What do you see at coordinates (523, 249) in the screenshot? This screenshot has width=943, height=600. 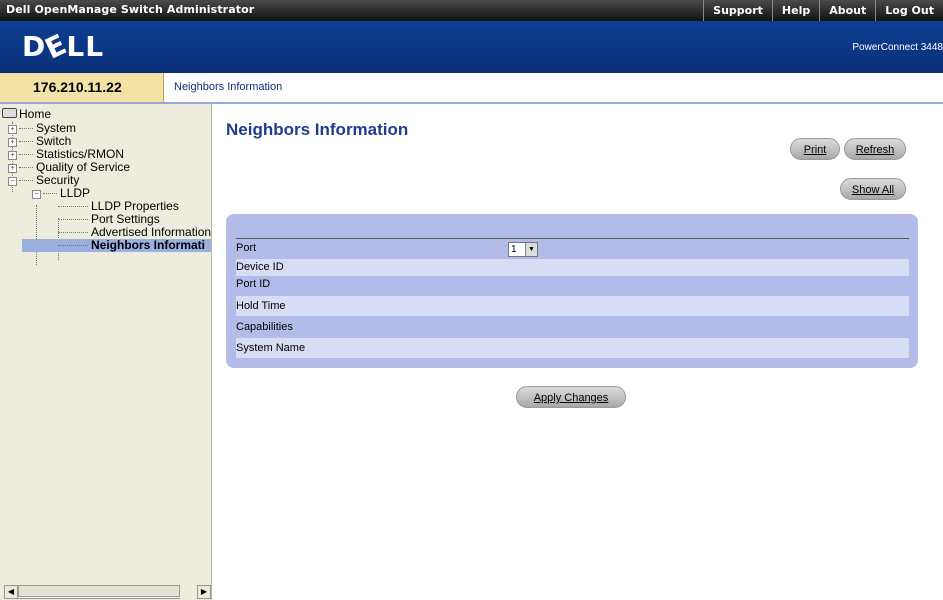 I see `port-select: 1 ▼` at bounding box center [523, 249].